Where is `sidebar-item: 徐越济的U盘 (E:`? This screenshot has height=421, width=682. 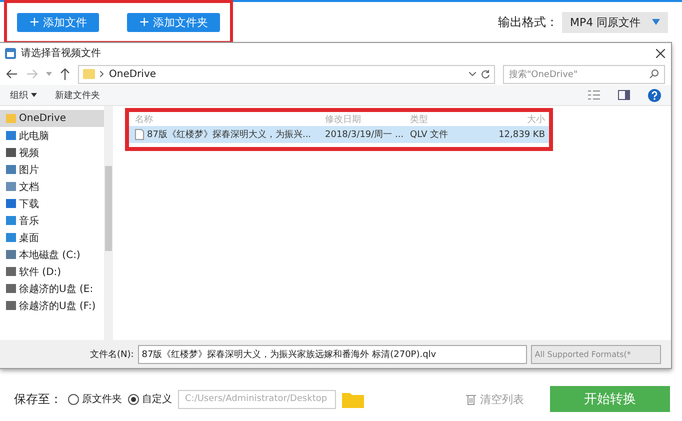
sidebar-item: 徐越济的U盘 (E: is located at coordinates (52, 288).